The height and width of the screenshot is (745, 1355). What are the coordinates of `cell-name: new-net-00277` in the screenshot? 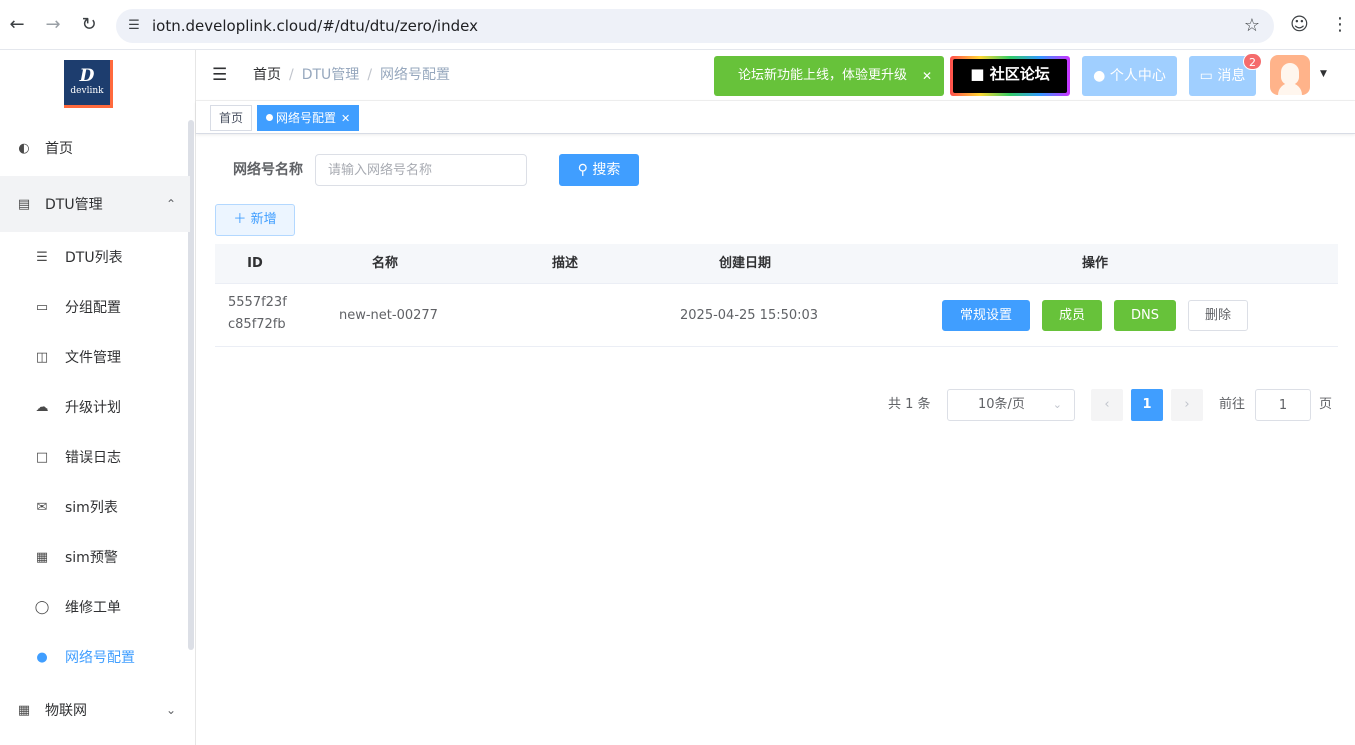 It's located at (388, 315).